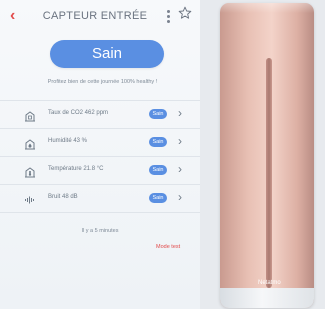 The height and width of the screenshot is (309, 325). I want to click on co2-icon, so click(30, 115).